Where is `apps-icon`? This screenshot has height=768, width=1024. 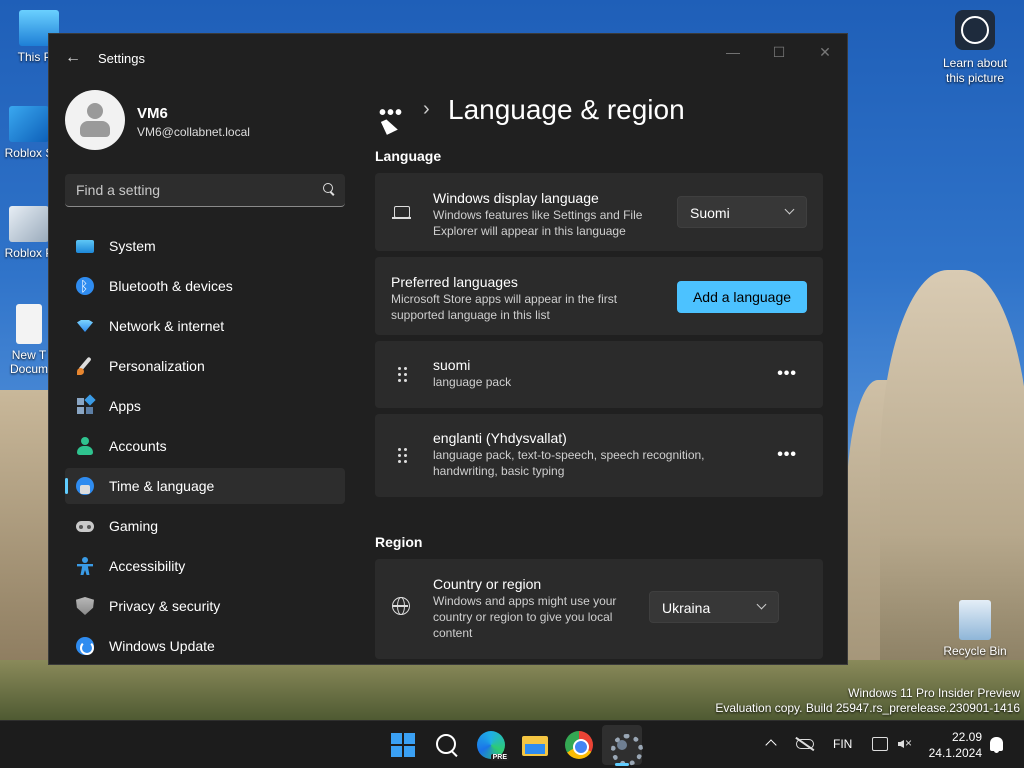
apps-icon is located at coordinates (85, 406).